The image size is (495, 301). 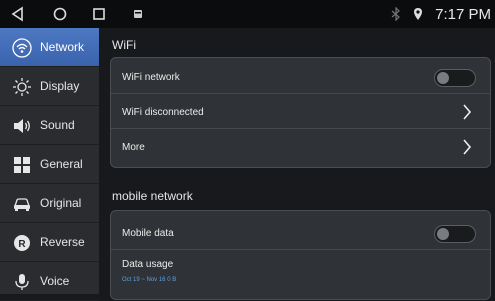 I want to click on mobile-data-row: Mobile data, so click(x=300, y=233).